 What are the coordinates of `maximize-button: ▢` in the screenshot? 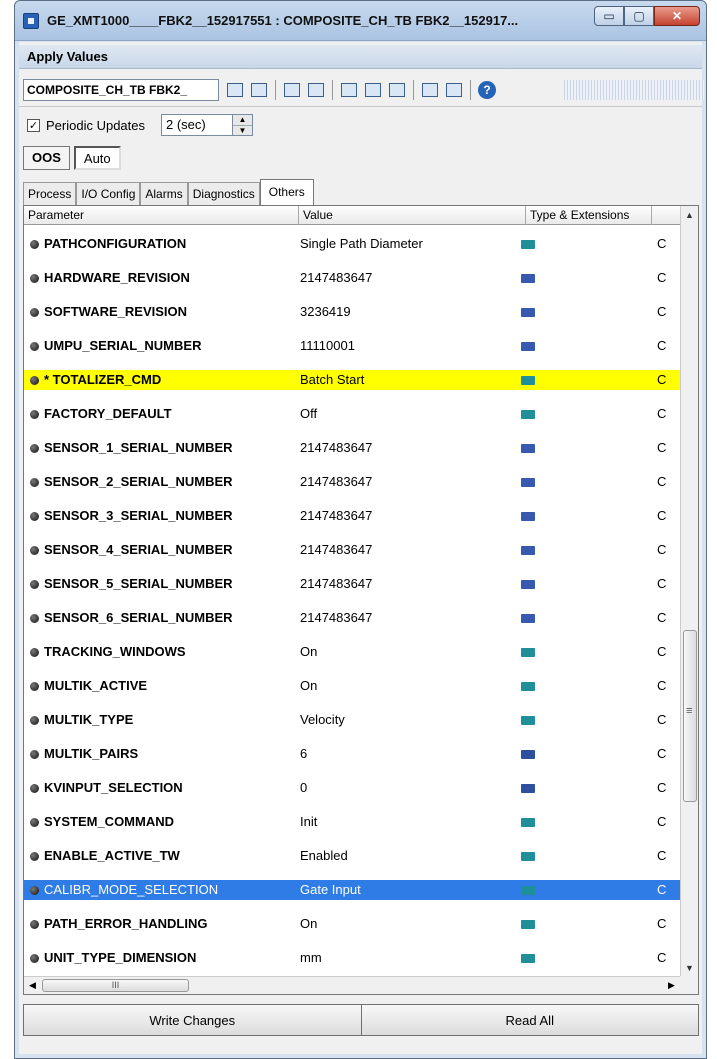 It's located at (639, 16).